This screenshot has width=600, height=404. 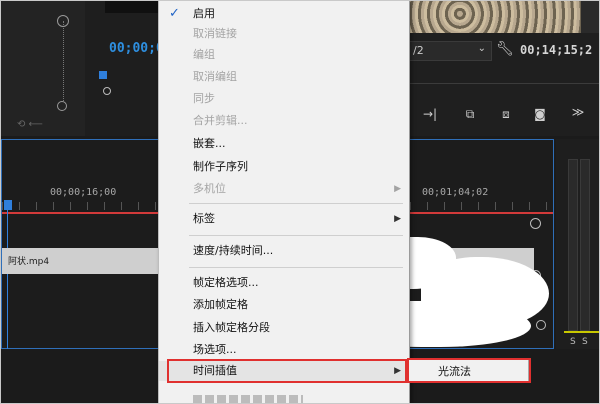 What do you see at coordinates (43, 68) in the screenshot?
I see `source-panel: ⟲ ⟵` at bounding box center [43, 68].